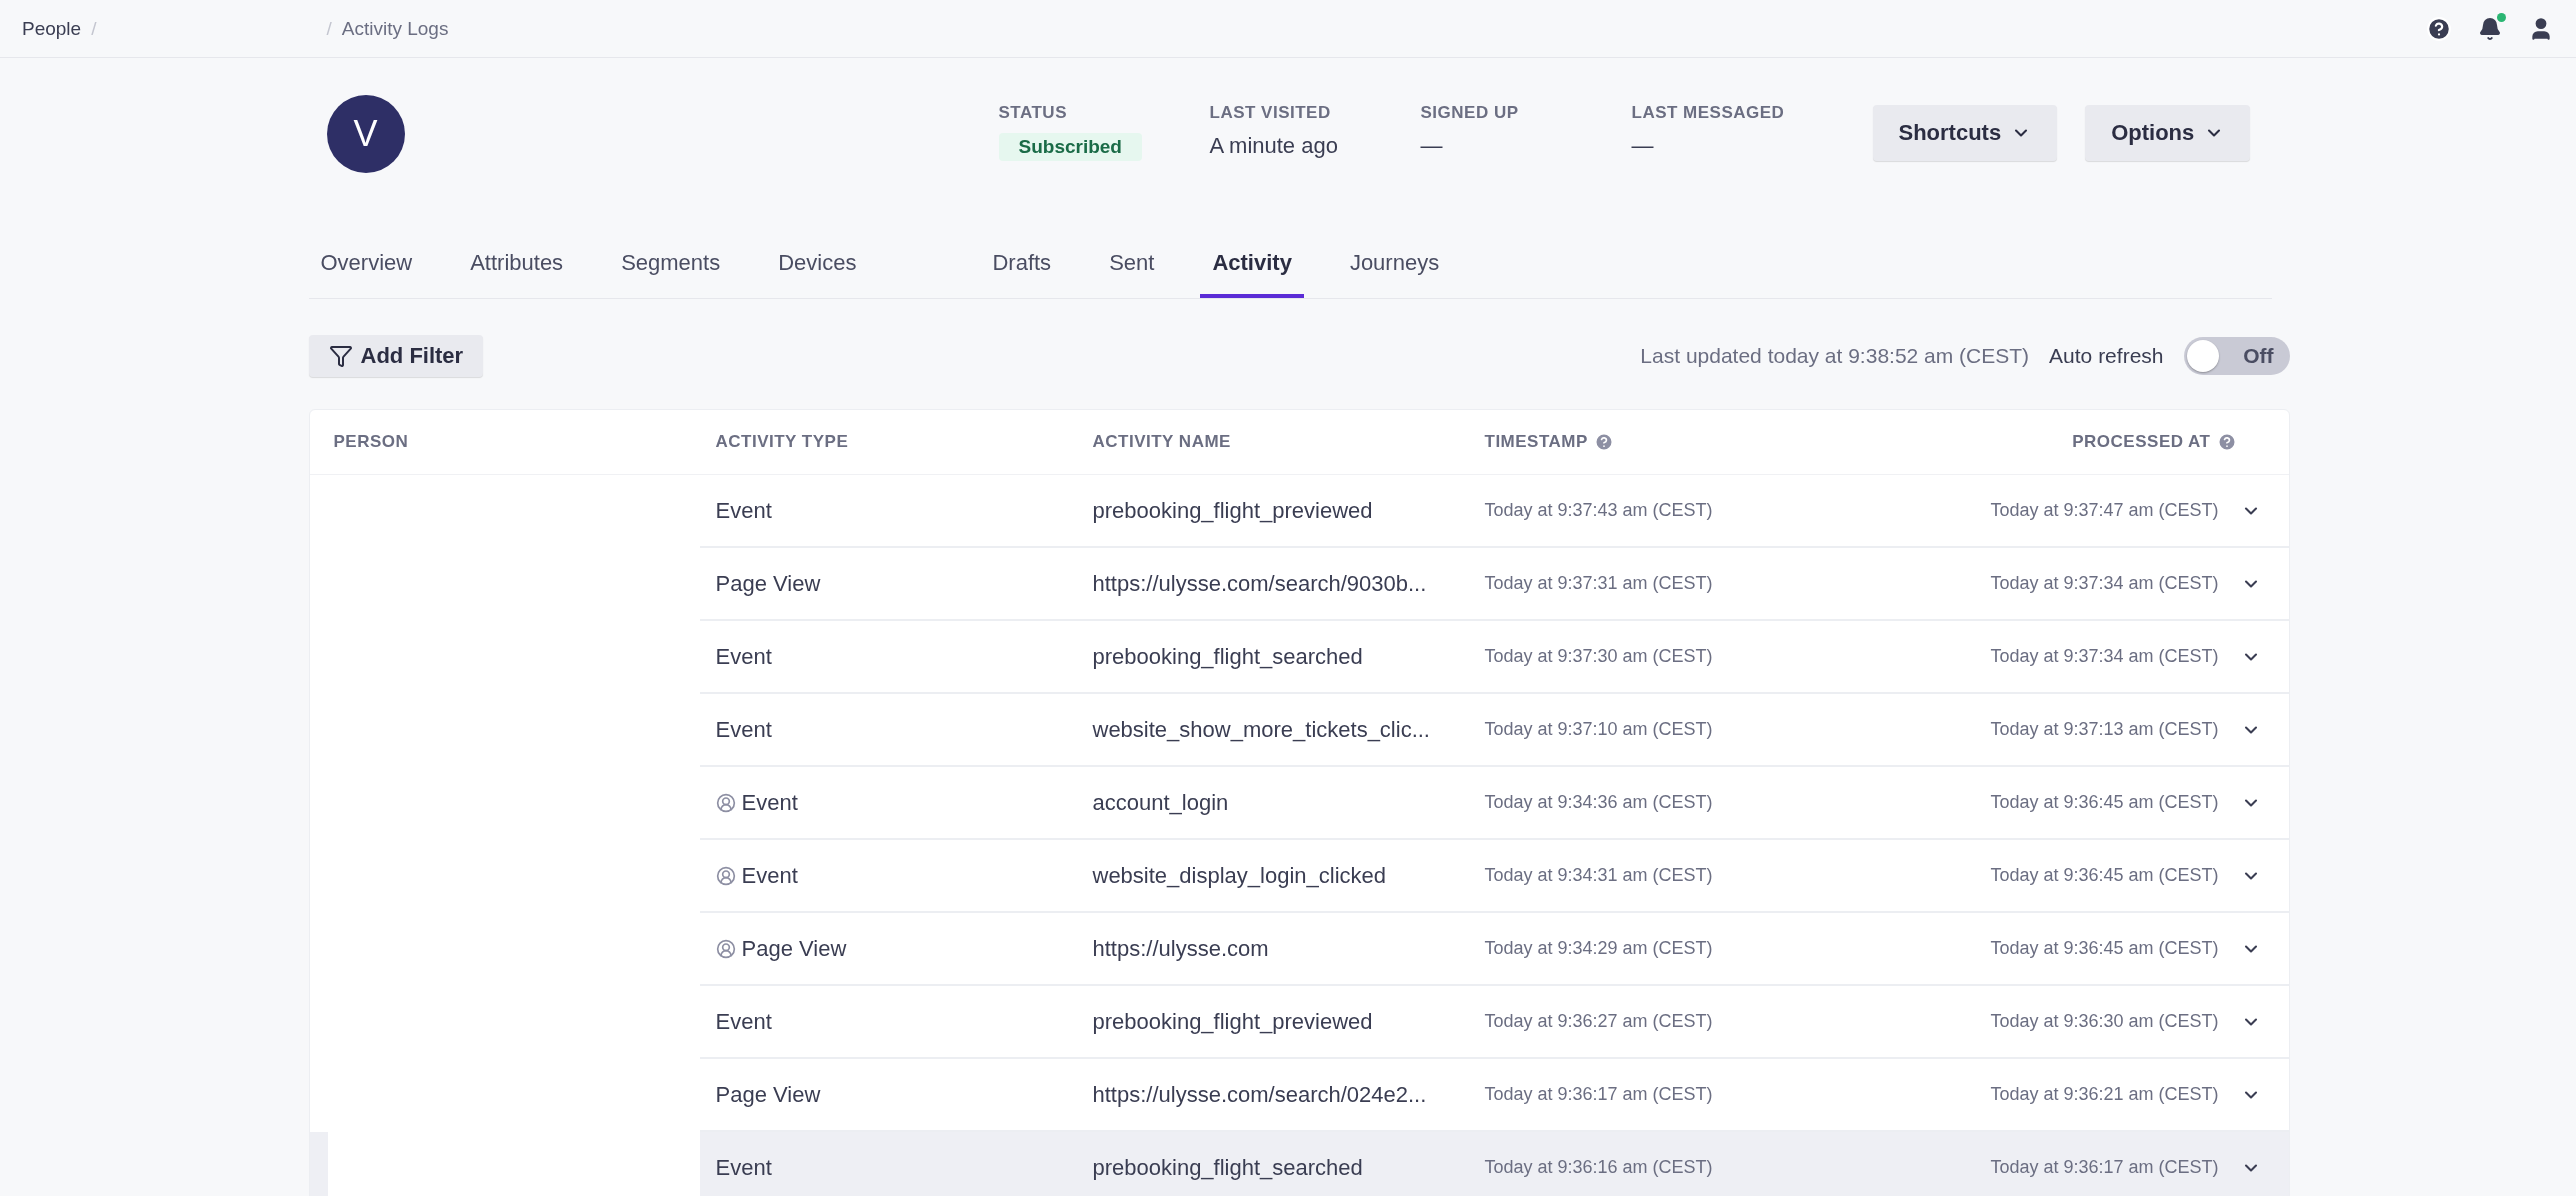  Describe the element at coordinates (1598, 875) in the screenshot. I see `timestamp-cell: Today at 9:34:31 am (CEST)` at that location.